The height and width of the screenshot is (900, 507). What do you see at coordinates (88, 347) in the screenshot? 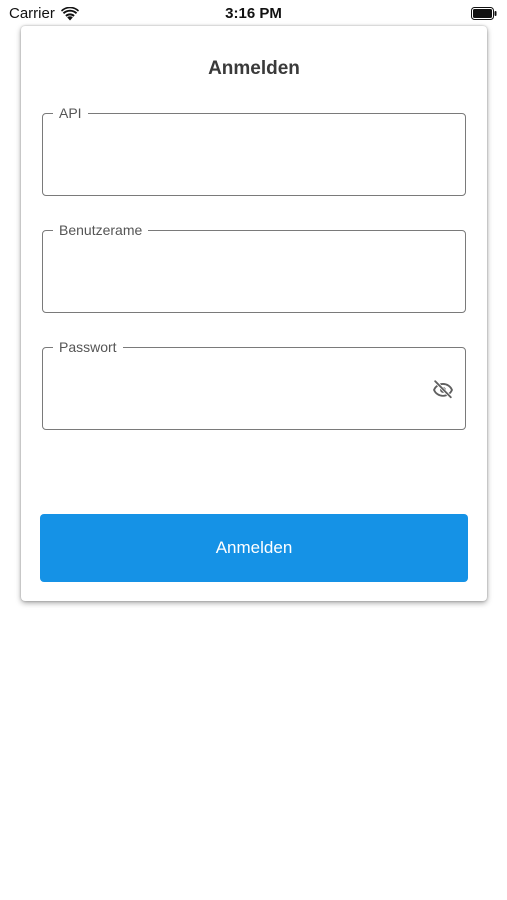
I see `password-field-label: Passwort` at bounding box center [88, 347].